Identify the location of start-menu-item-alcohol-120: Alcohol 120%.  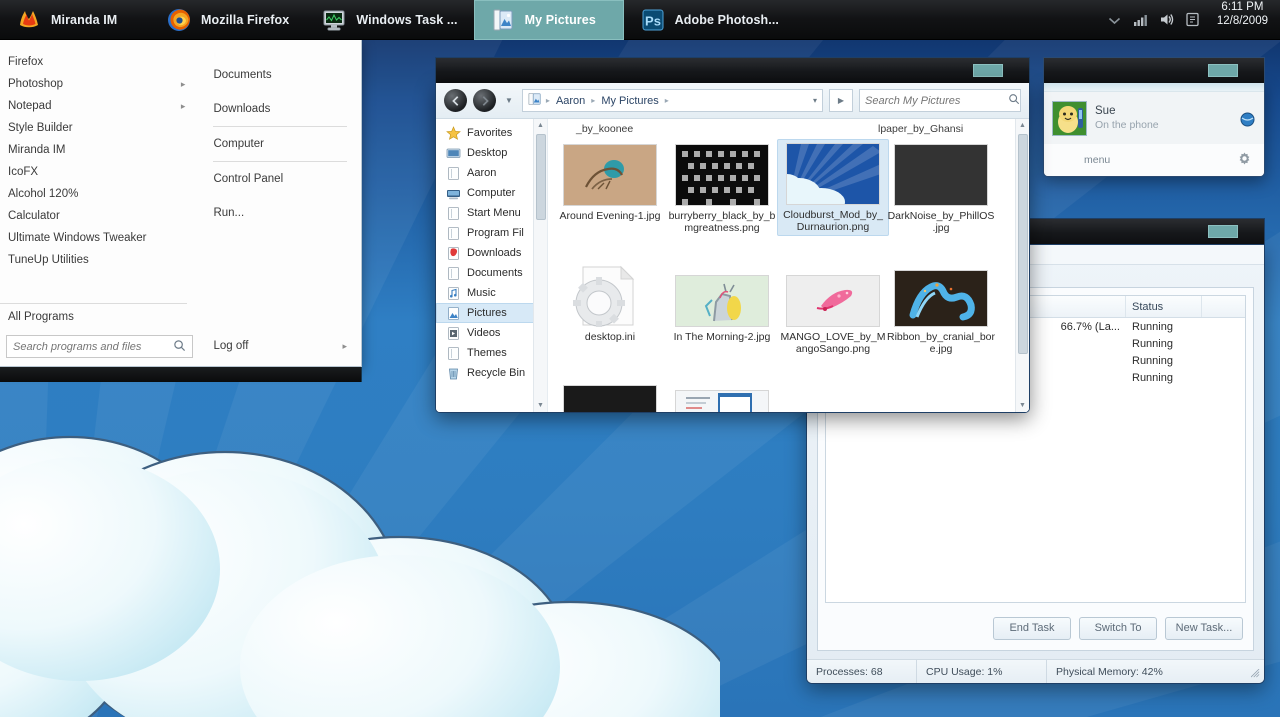
(99, 194).